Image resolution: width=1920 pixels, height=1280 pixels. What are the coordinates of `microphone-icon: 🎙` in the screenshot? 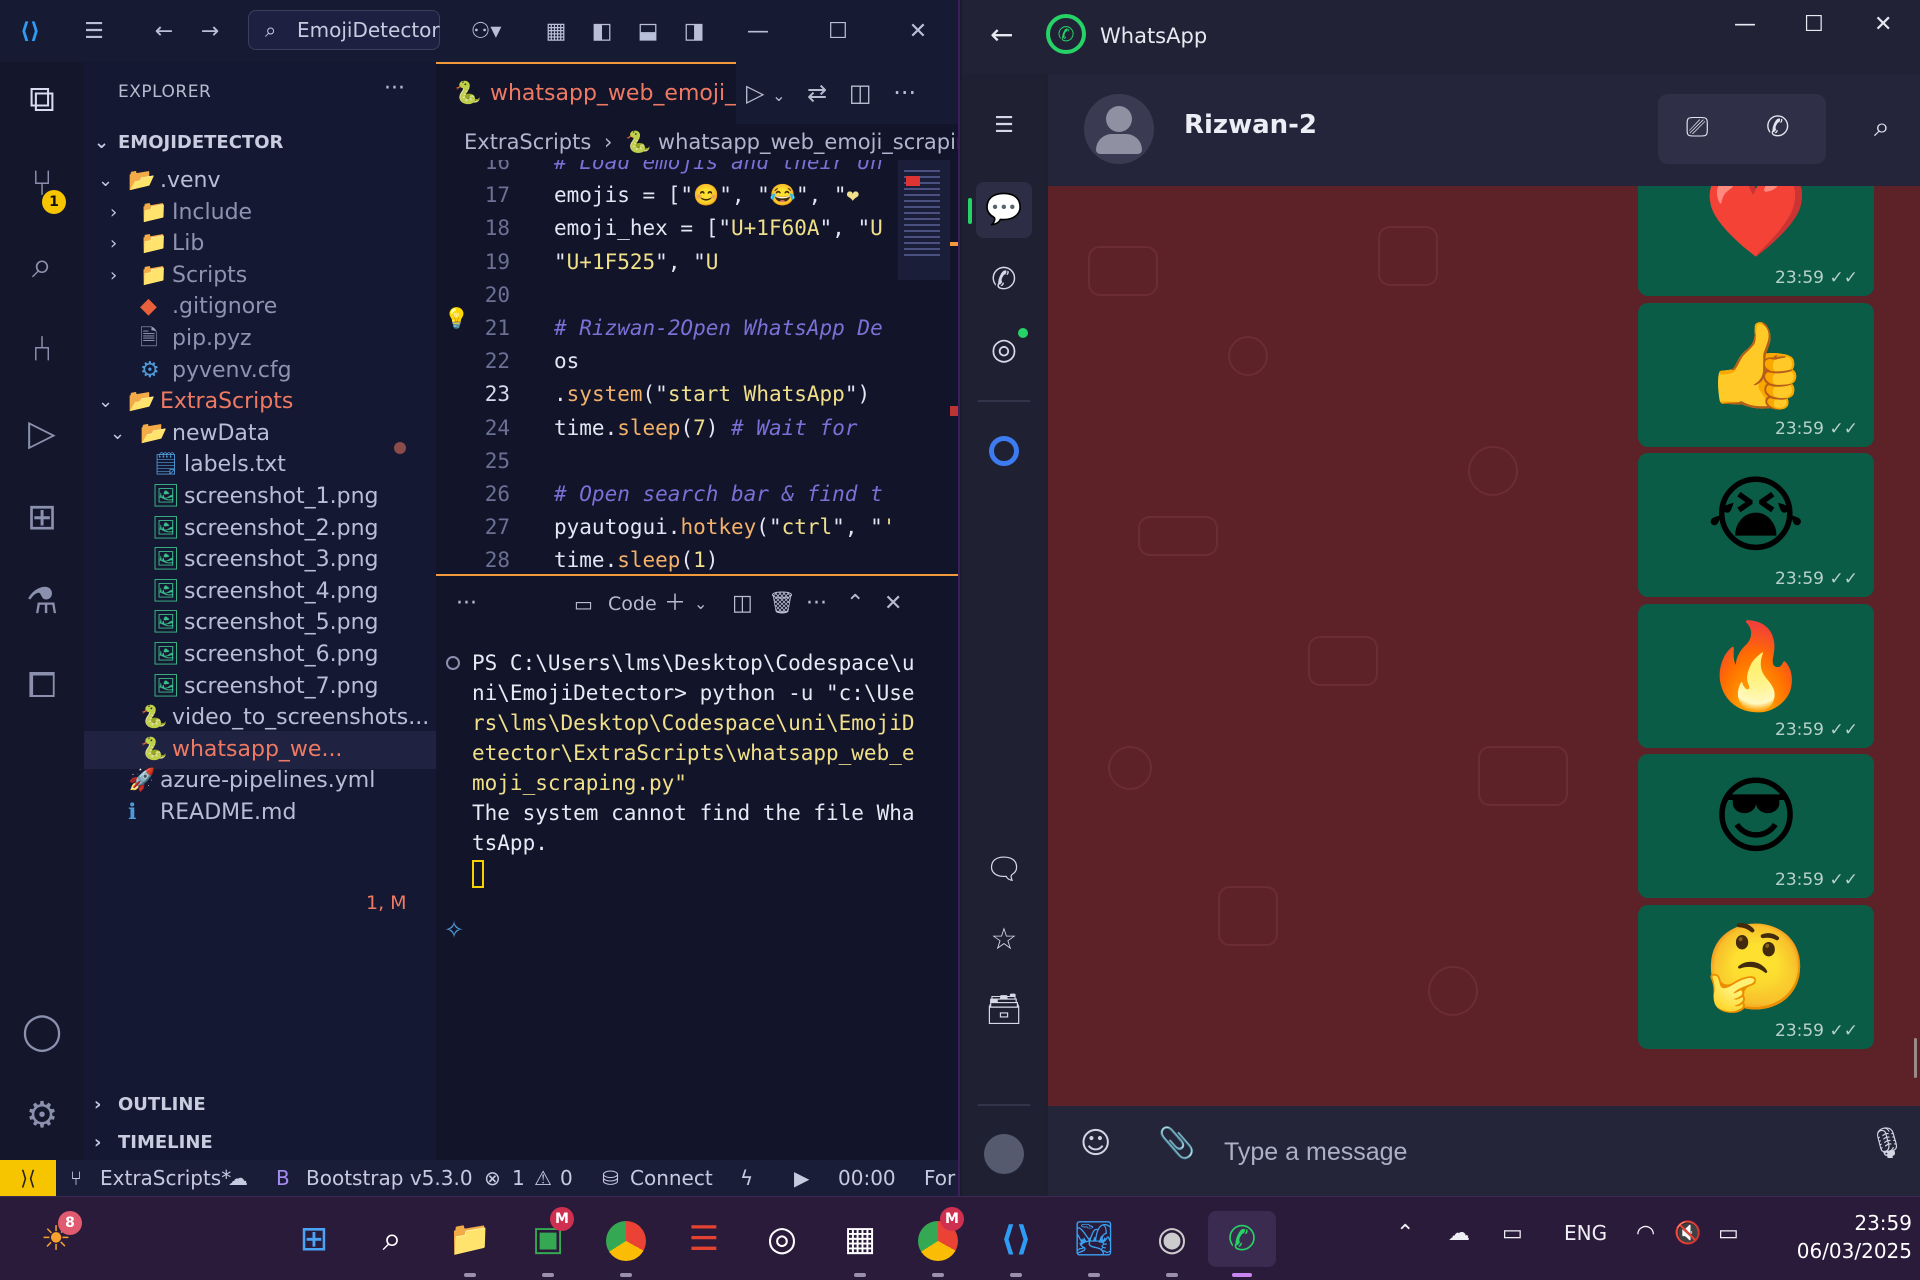 It's located at (1887, 1143).